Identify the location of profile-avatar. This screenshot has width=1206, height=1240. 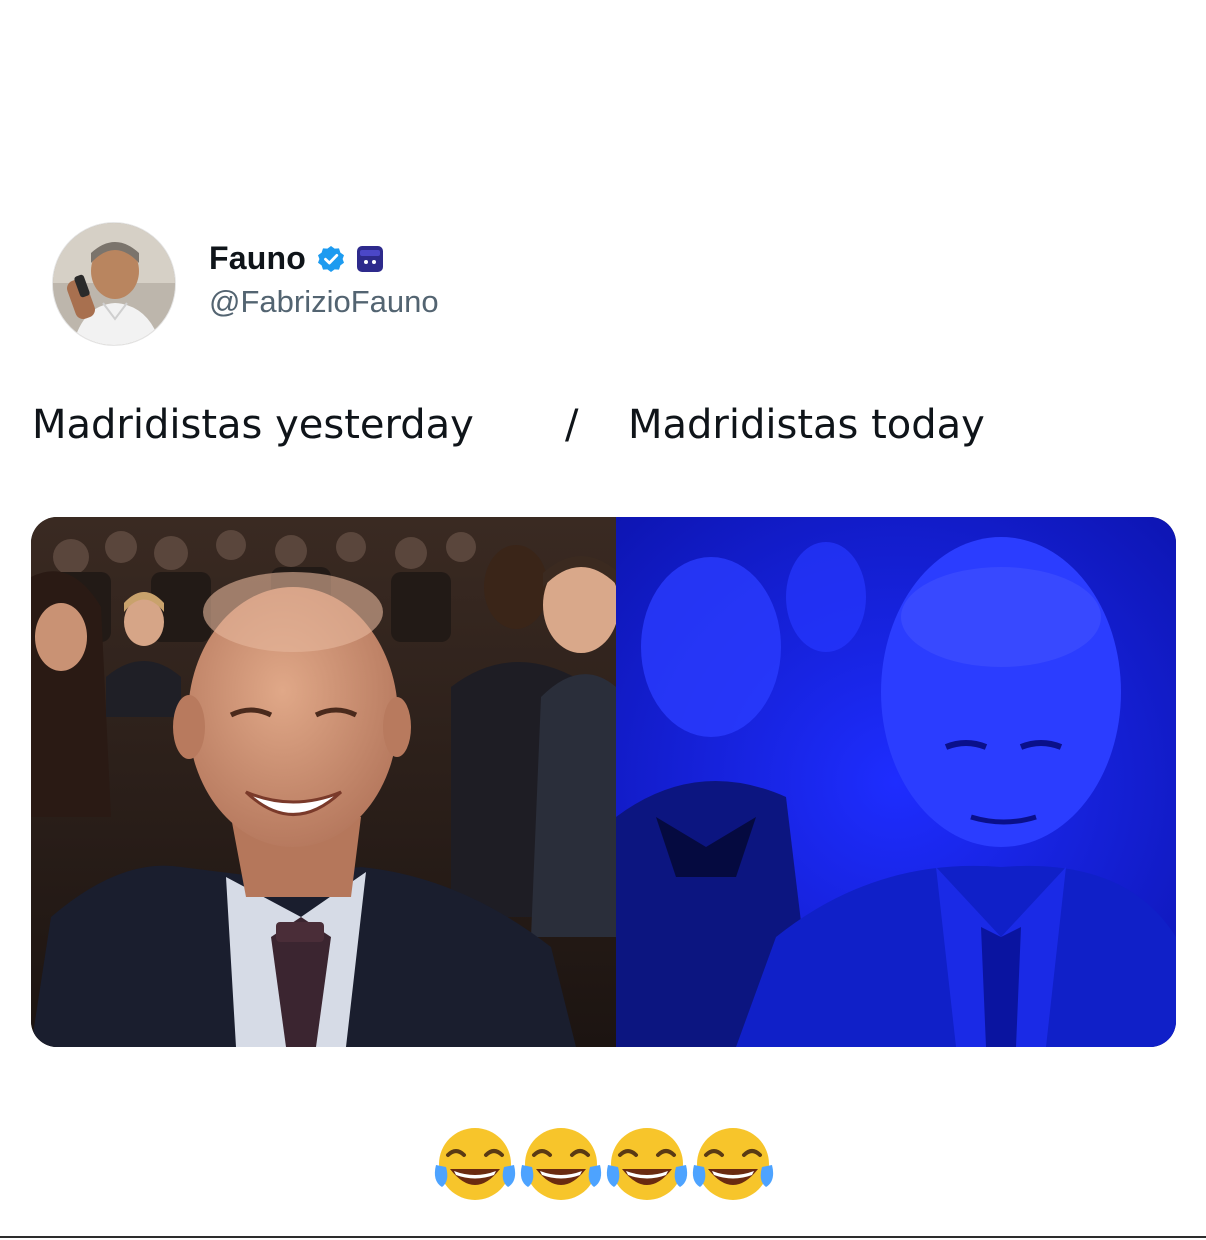
(114, 284).